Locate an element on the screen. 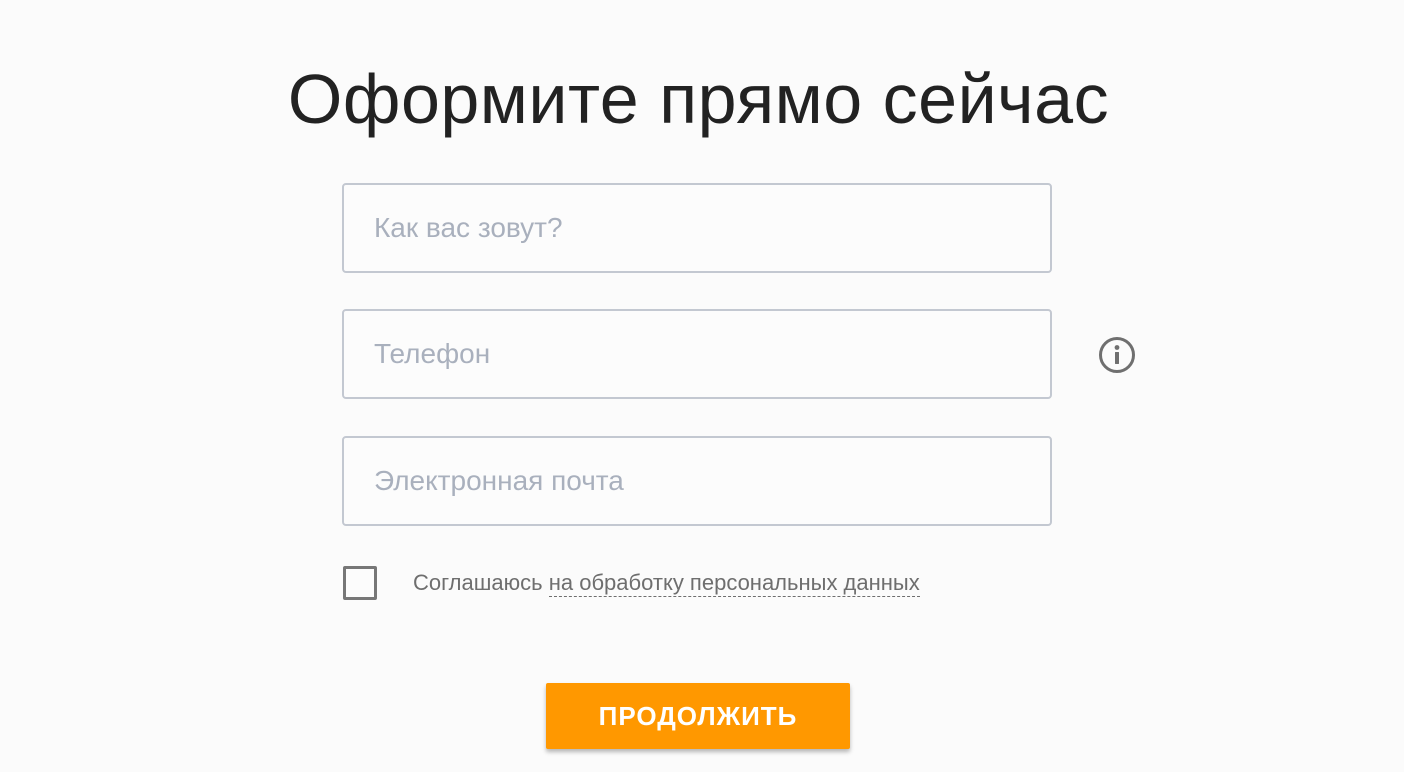  continue-button: ПРОДОЛЖИТЬ is located at coordinates (698, 716).